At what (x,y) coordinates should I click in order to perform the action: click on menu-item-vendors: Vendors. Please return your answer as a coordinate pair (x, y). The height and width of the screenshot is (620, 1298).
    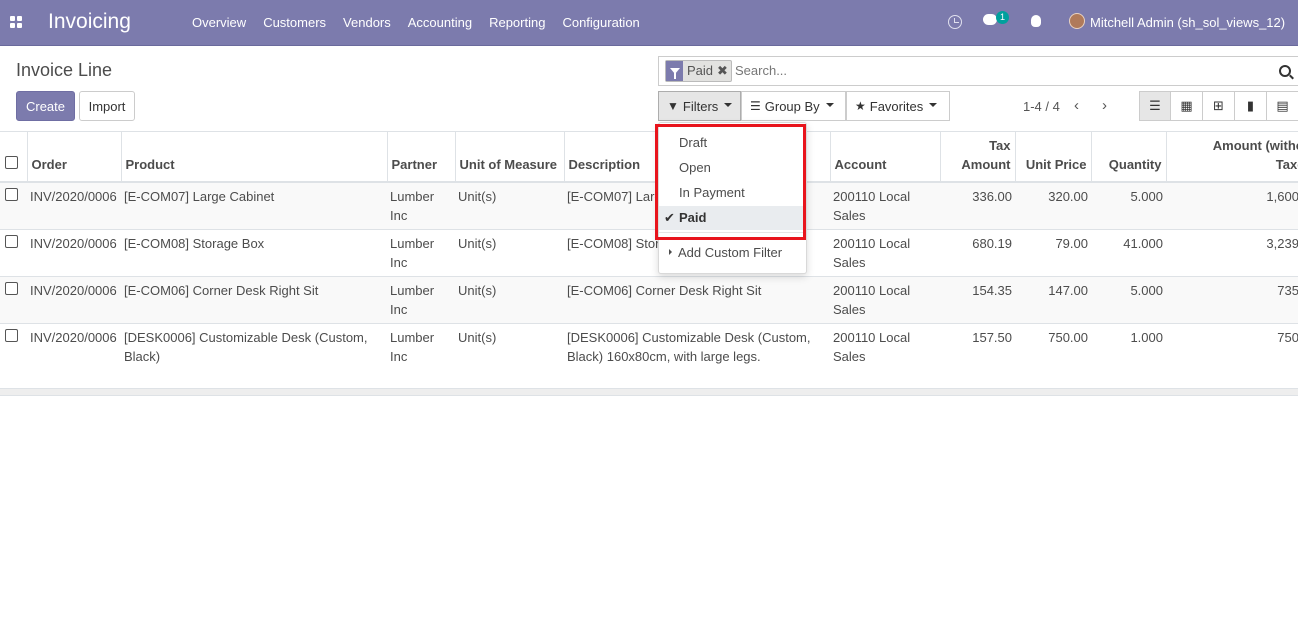
    Looking at the image, I should click on (367, 22).